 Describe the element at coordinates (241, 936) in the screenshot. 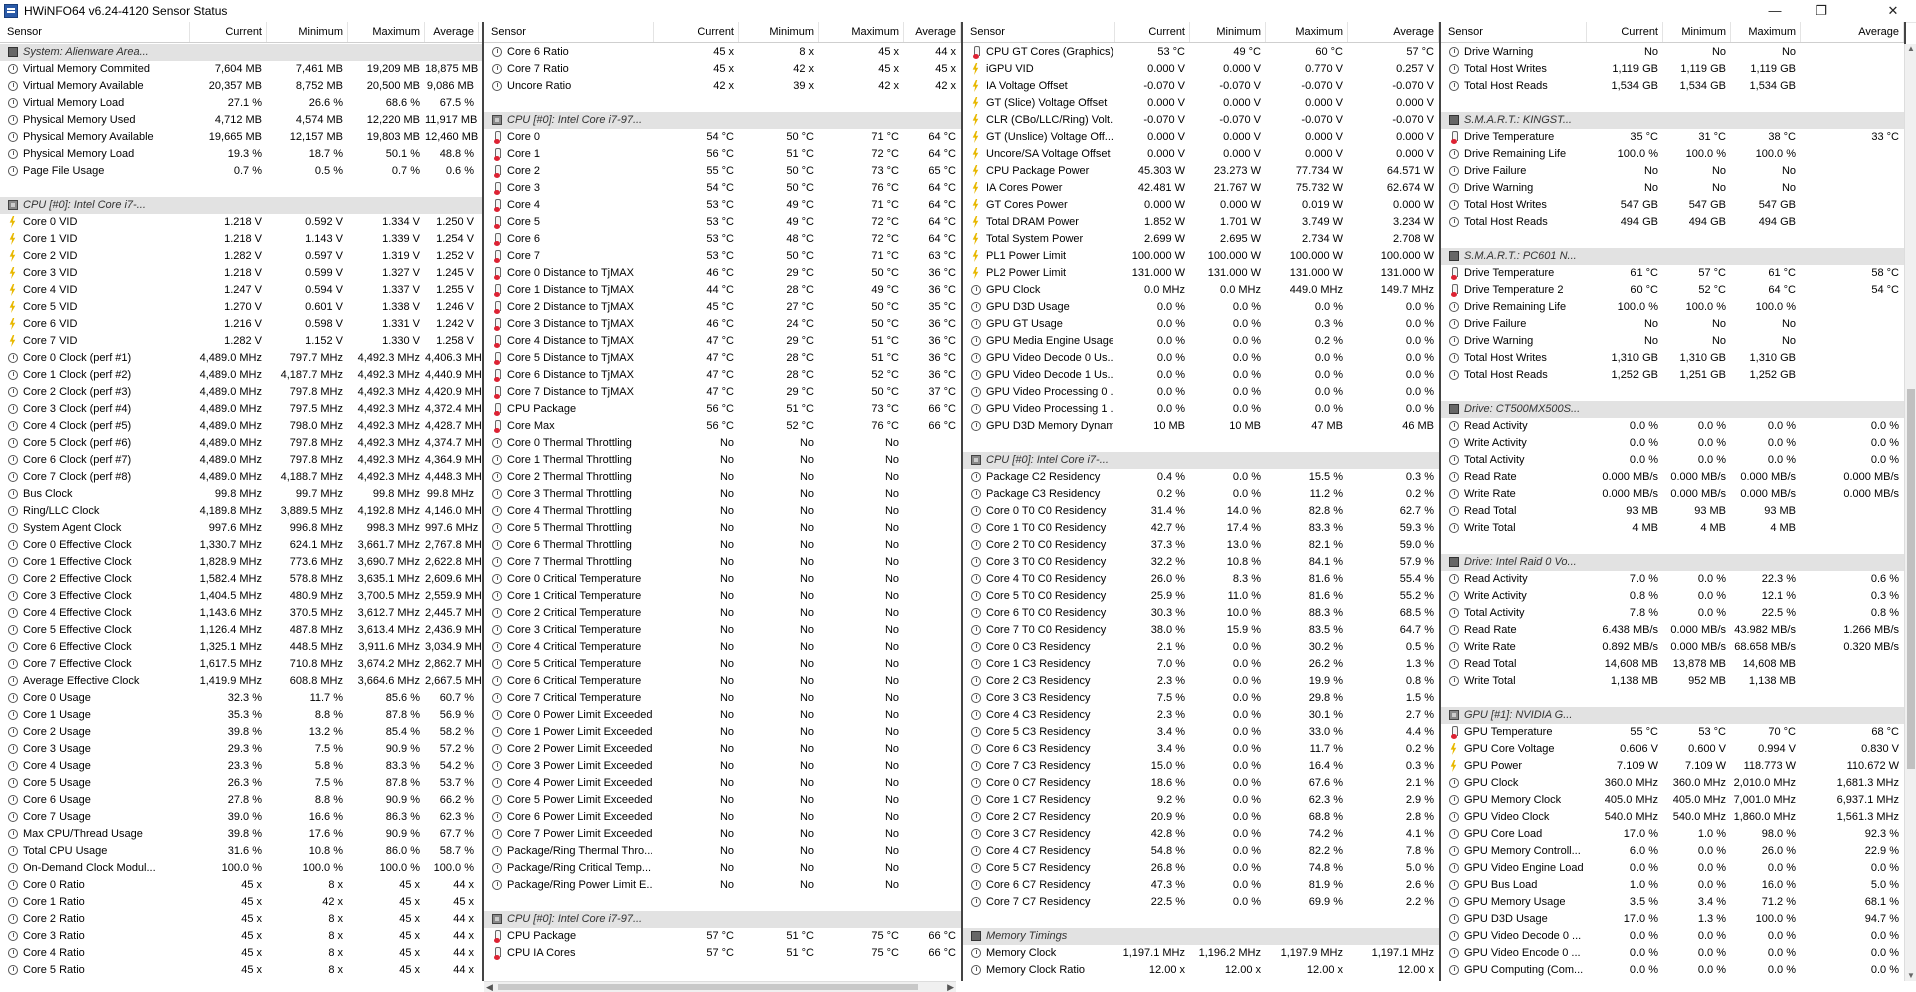

I see `sensor-row: Core 3 Ratio 45 x 8 x 45 x 44 x` at that location.